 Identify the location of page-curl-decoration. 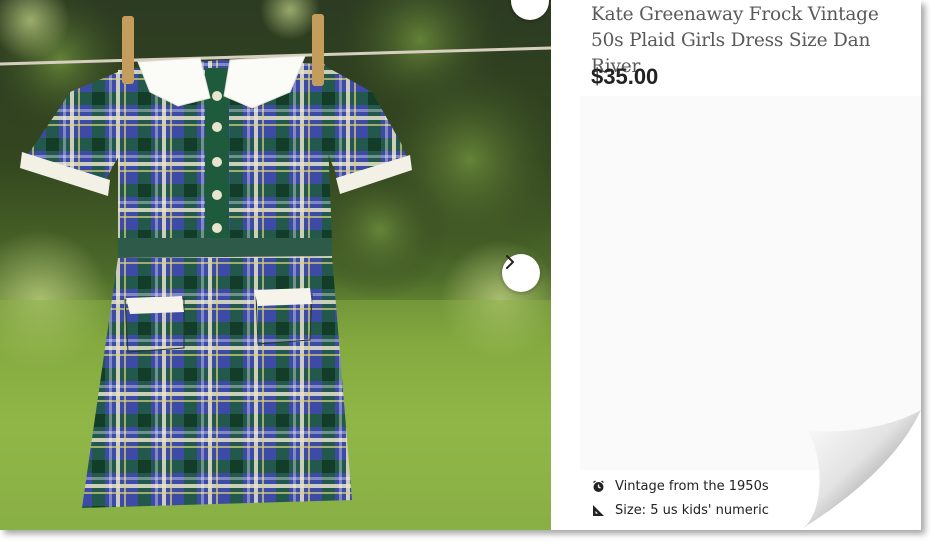
(860, 470).